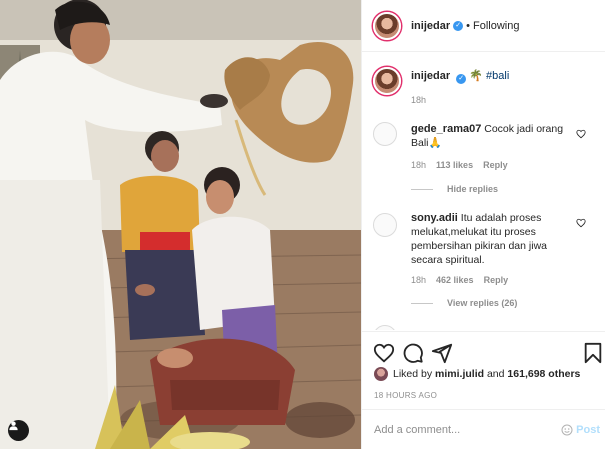 The width and height of the screenshot is (605, 449). I want to click on comment-likes: 462 likes, so click(455, 280).